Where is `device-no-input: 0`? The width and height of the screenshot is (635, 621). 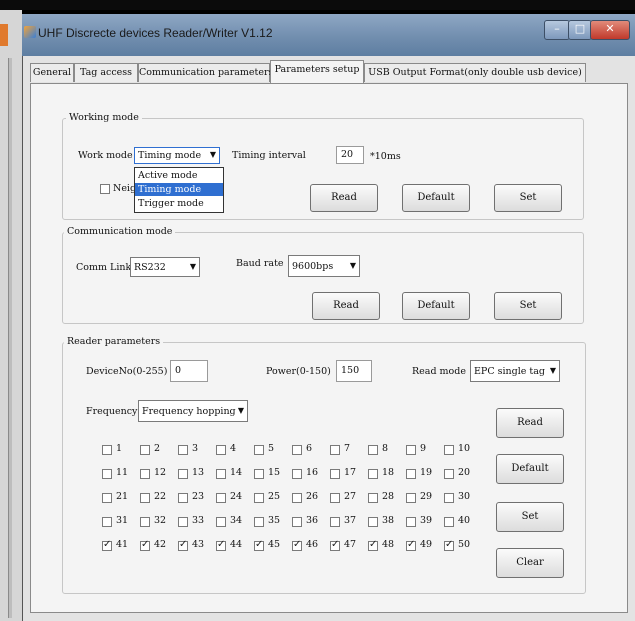
device-no-input: 0 is located at coordinates (189, 371).